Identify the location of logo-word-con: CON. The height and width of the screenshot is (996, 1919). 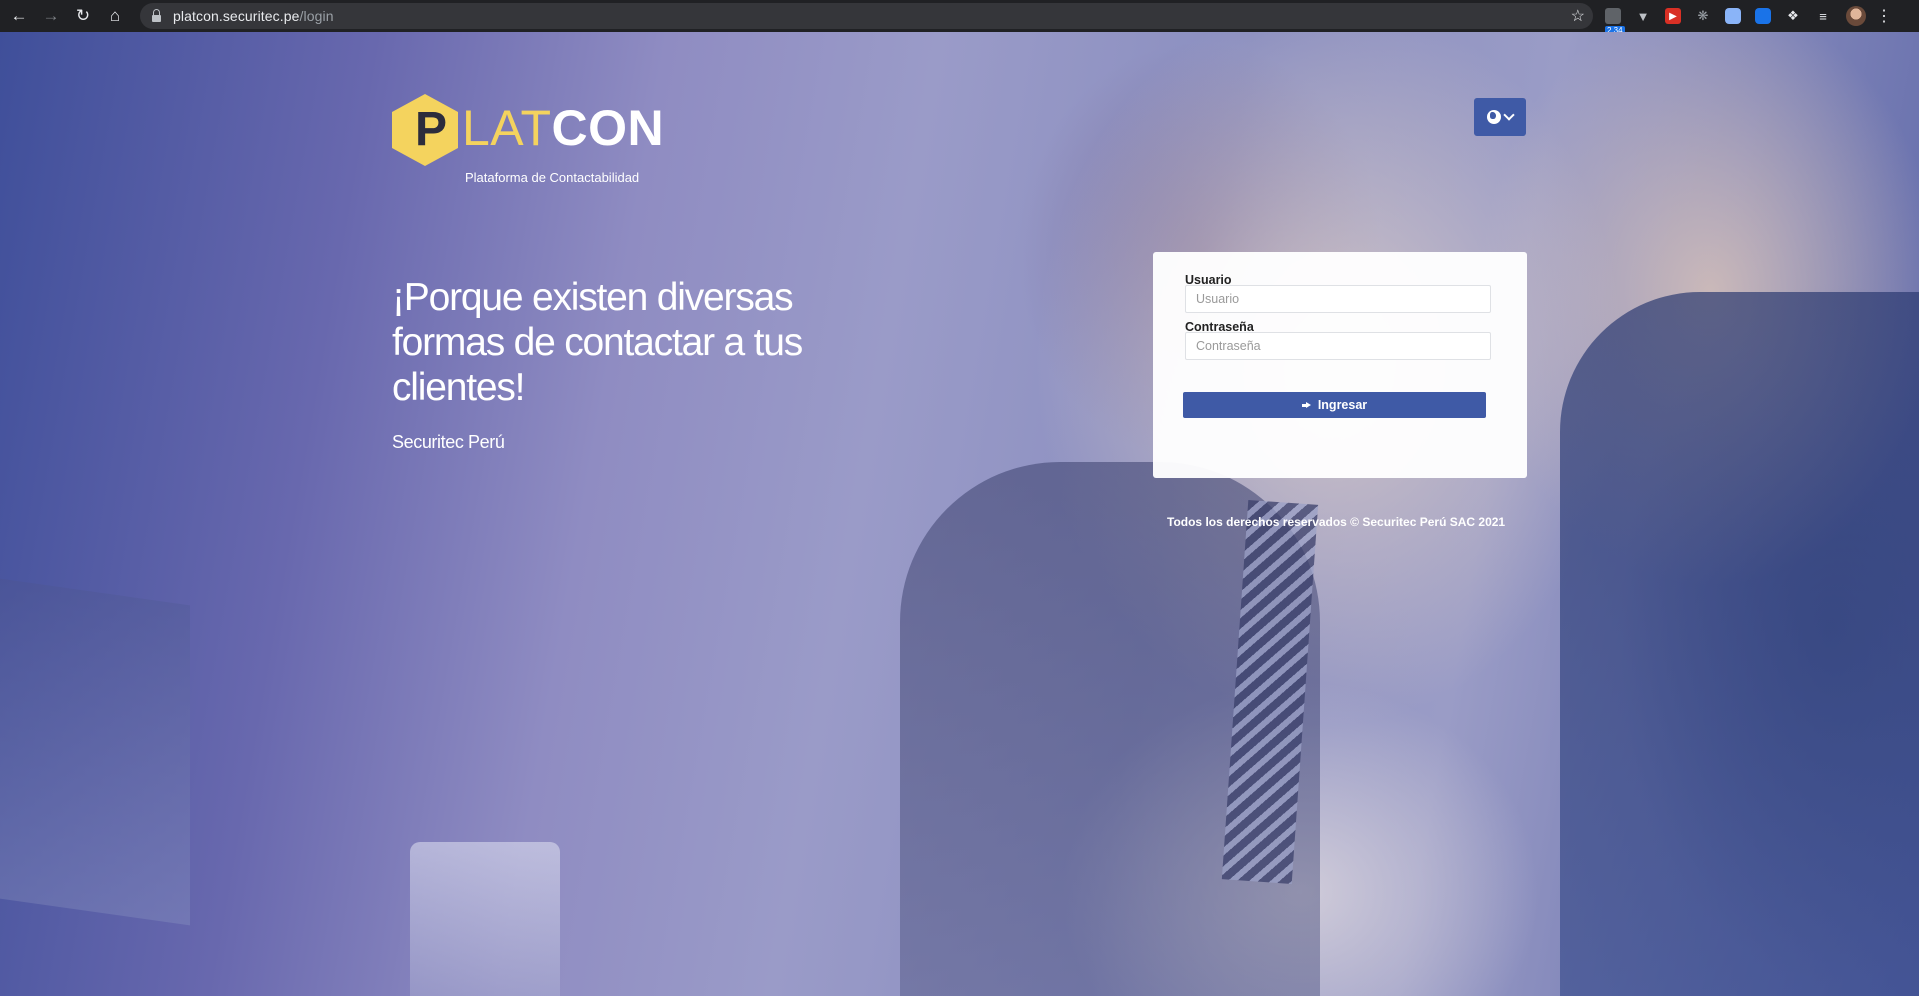
(608, 128).